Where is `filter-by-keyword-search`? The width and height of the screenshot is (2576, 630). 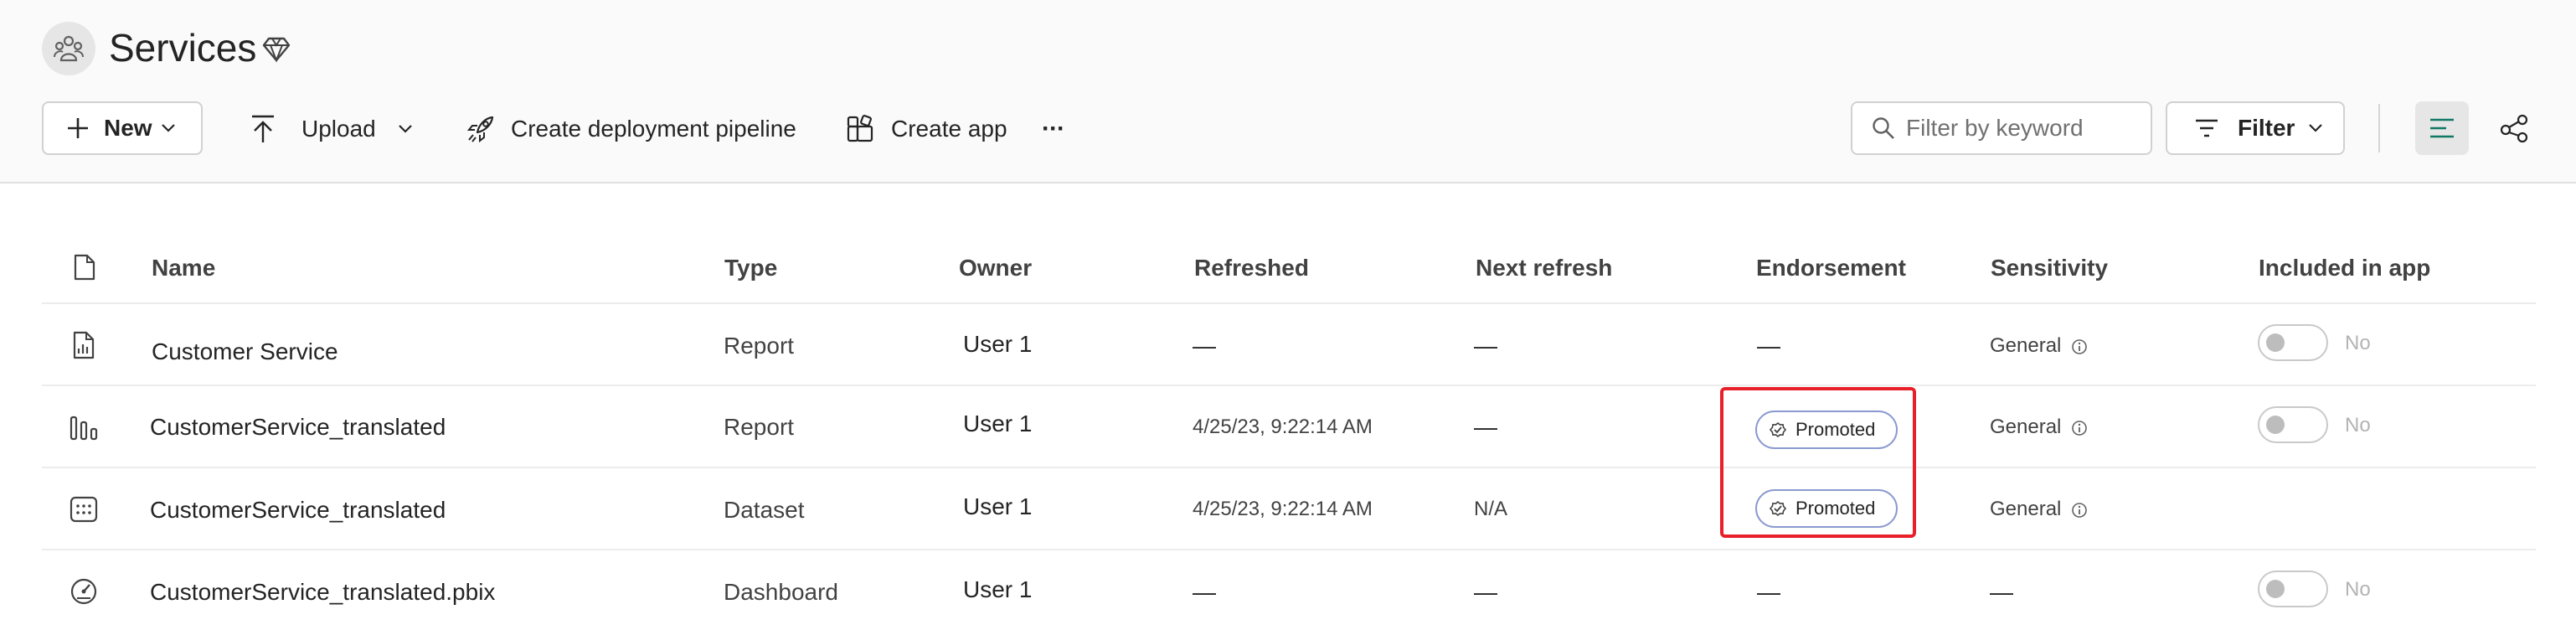
filter-by-keyword-search is located at coordinates (2001, 128).